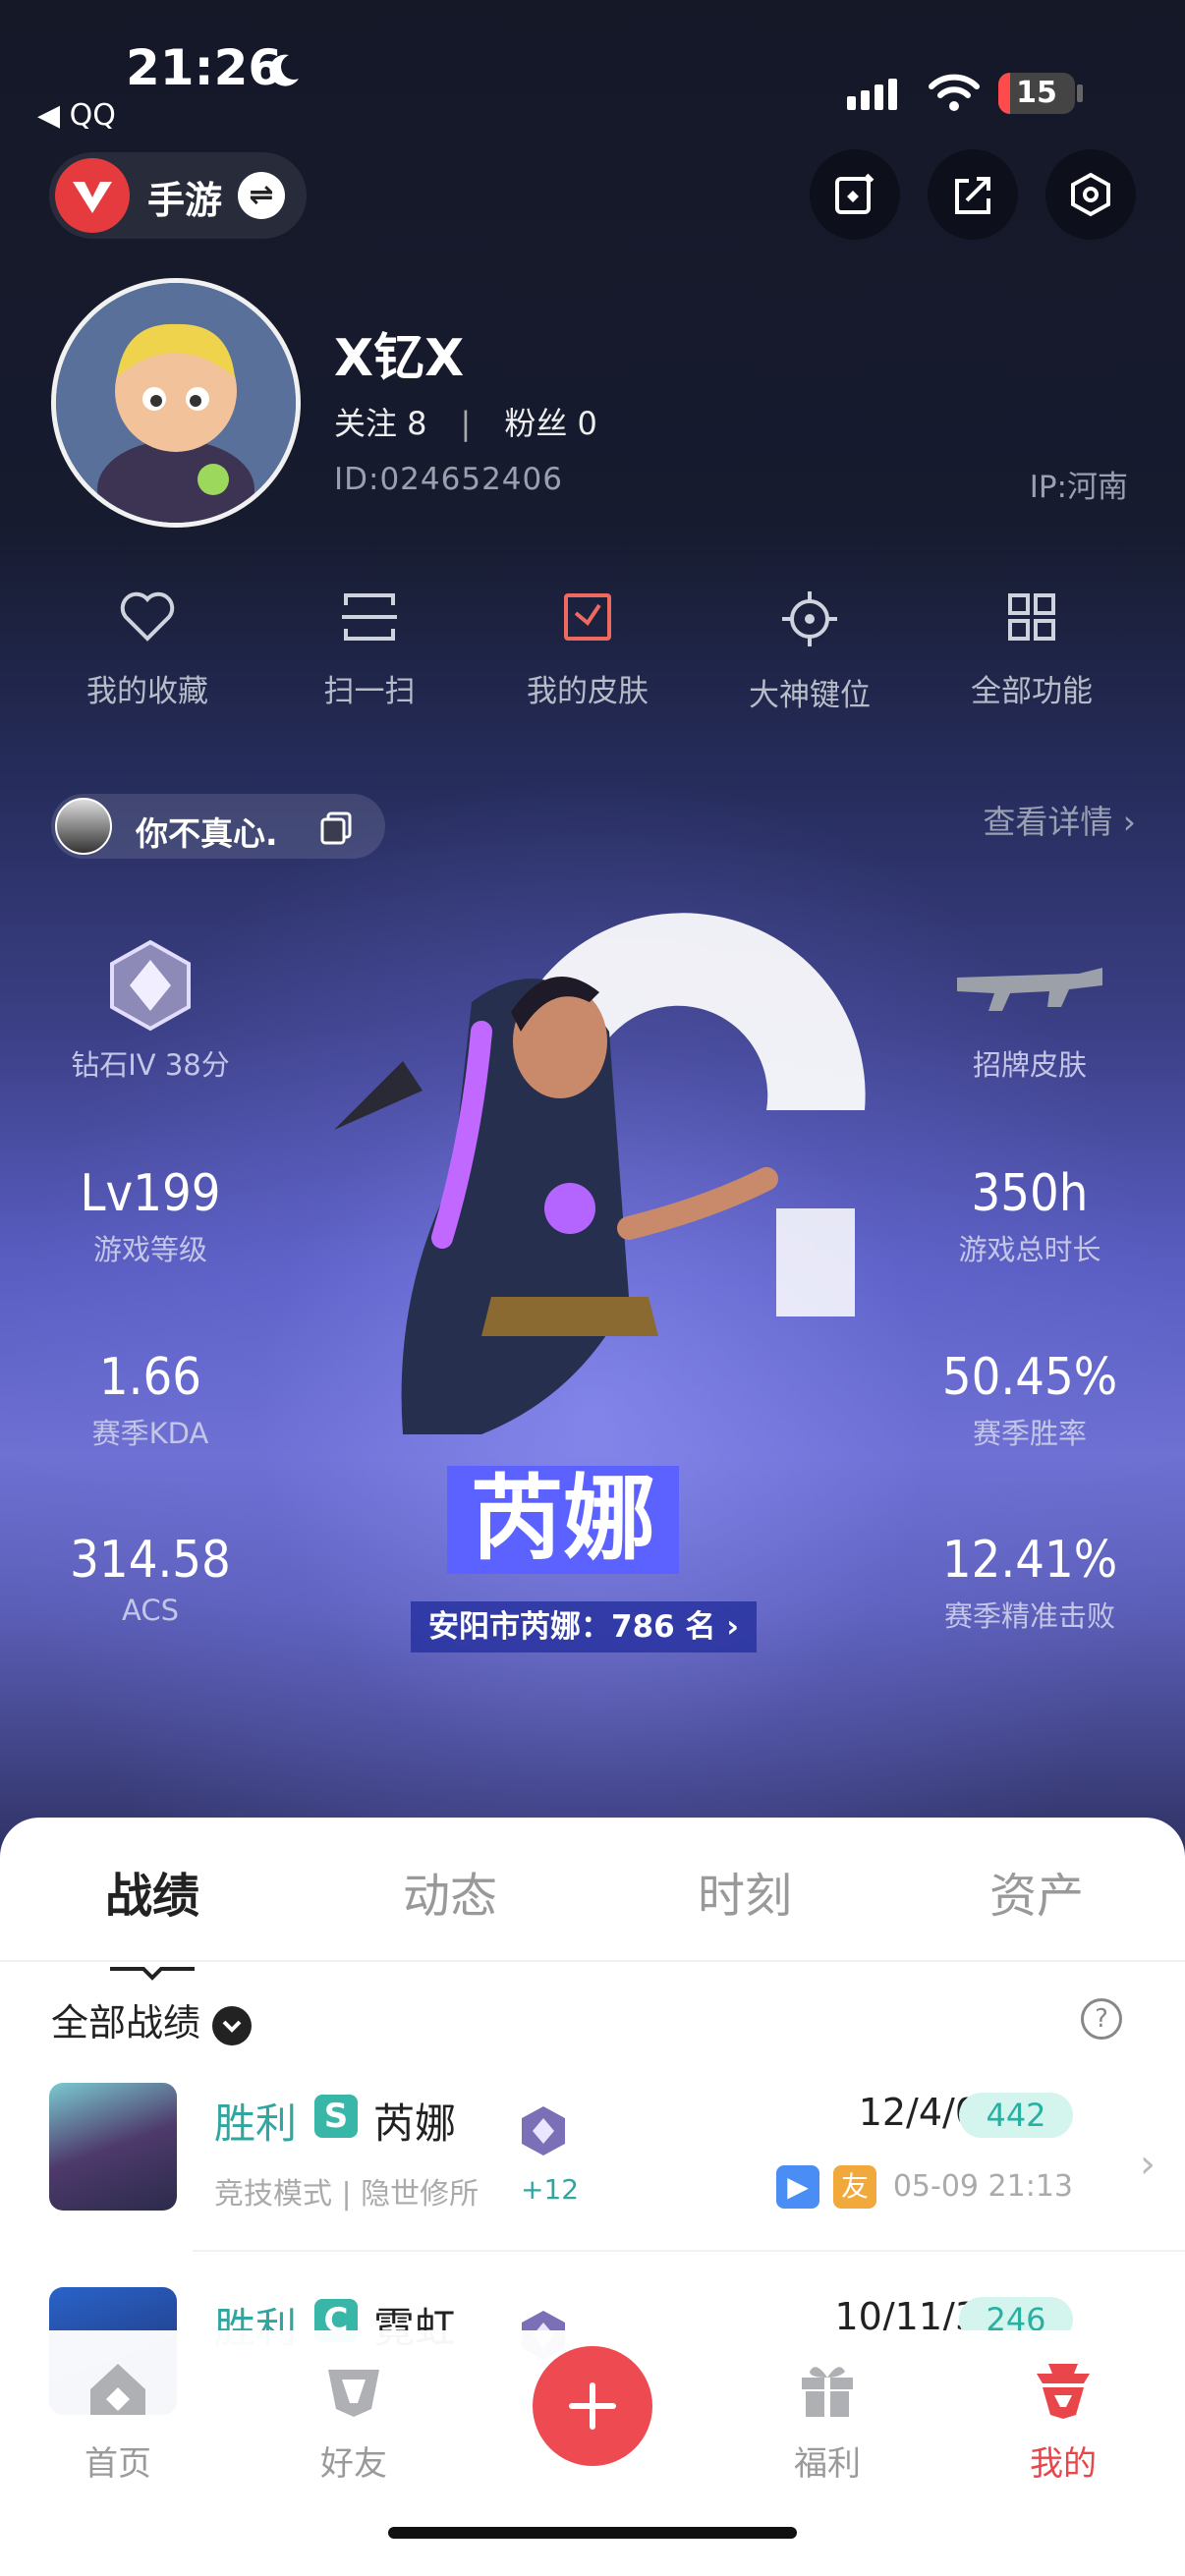  Describe the element at coordinates (1030, 1065) in the screenshot. I see `skin-label: 招牌皮肤` at that location.